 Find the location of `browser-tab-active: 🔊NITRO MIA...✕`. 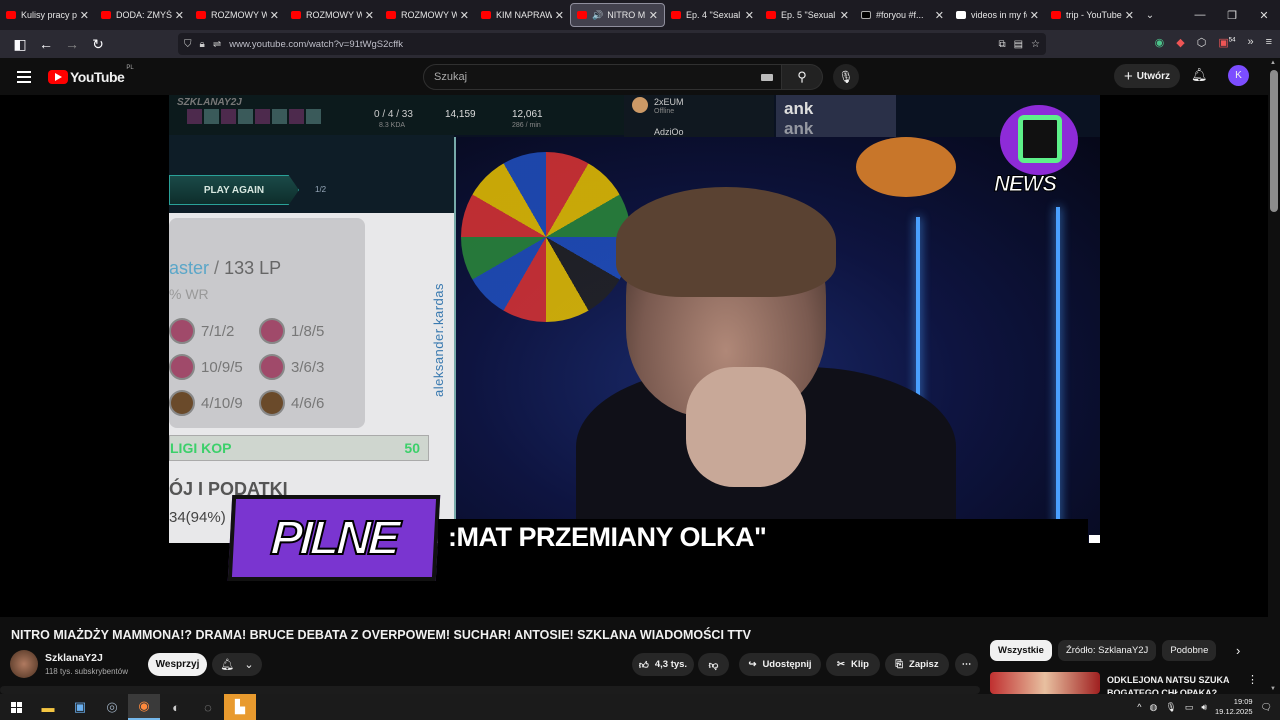

browser-tab-active: 🔊NITRO MIA...✕ is located at coordinates (617, 15).